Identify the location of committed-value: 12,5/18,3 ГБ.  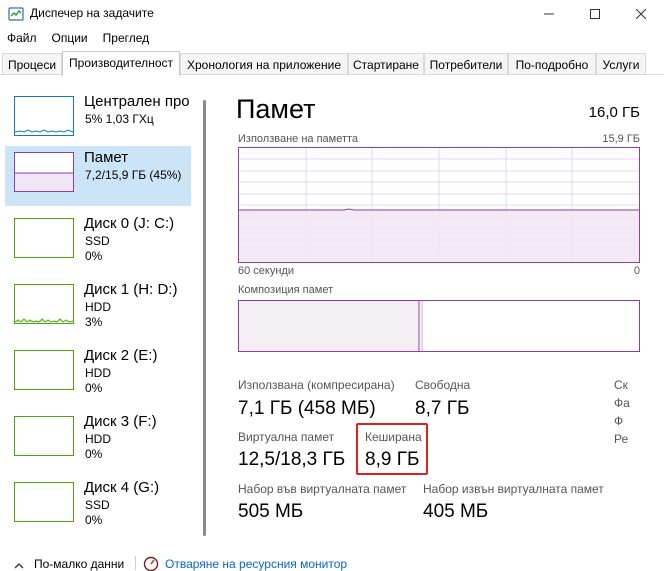
(292, 459).